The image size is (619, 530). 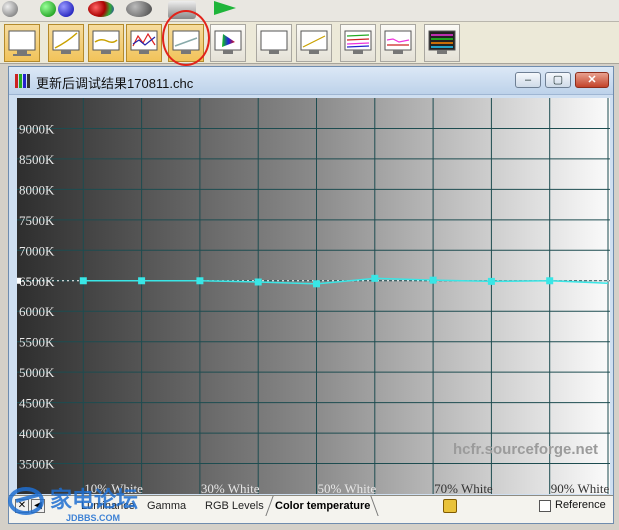 I want to click on blue-ball-icon, so click(x=66, y=9).